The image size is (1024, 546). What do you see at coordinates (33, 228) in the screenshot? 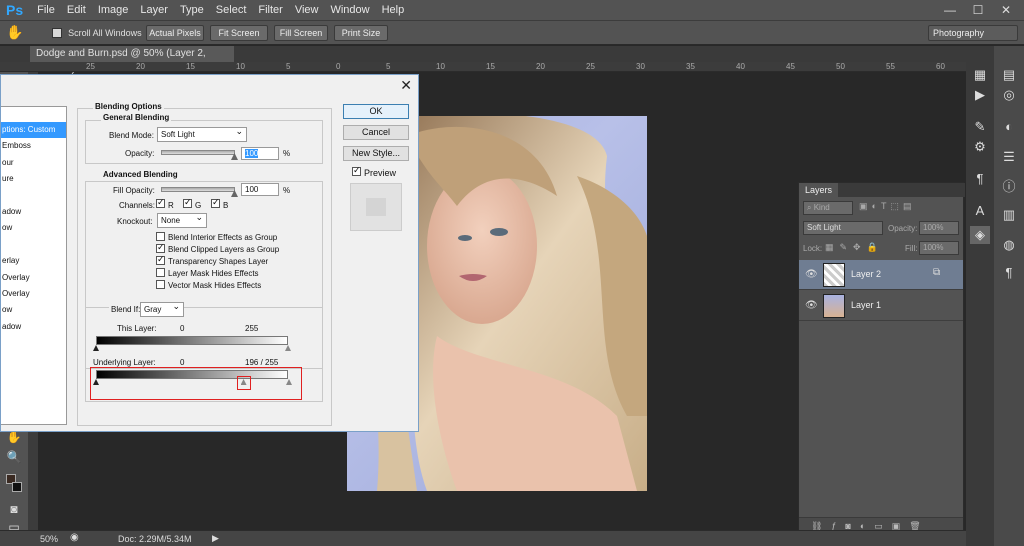
I see `style-item-inner-glow: ow` at bounding box center [33, 228].